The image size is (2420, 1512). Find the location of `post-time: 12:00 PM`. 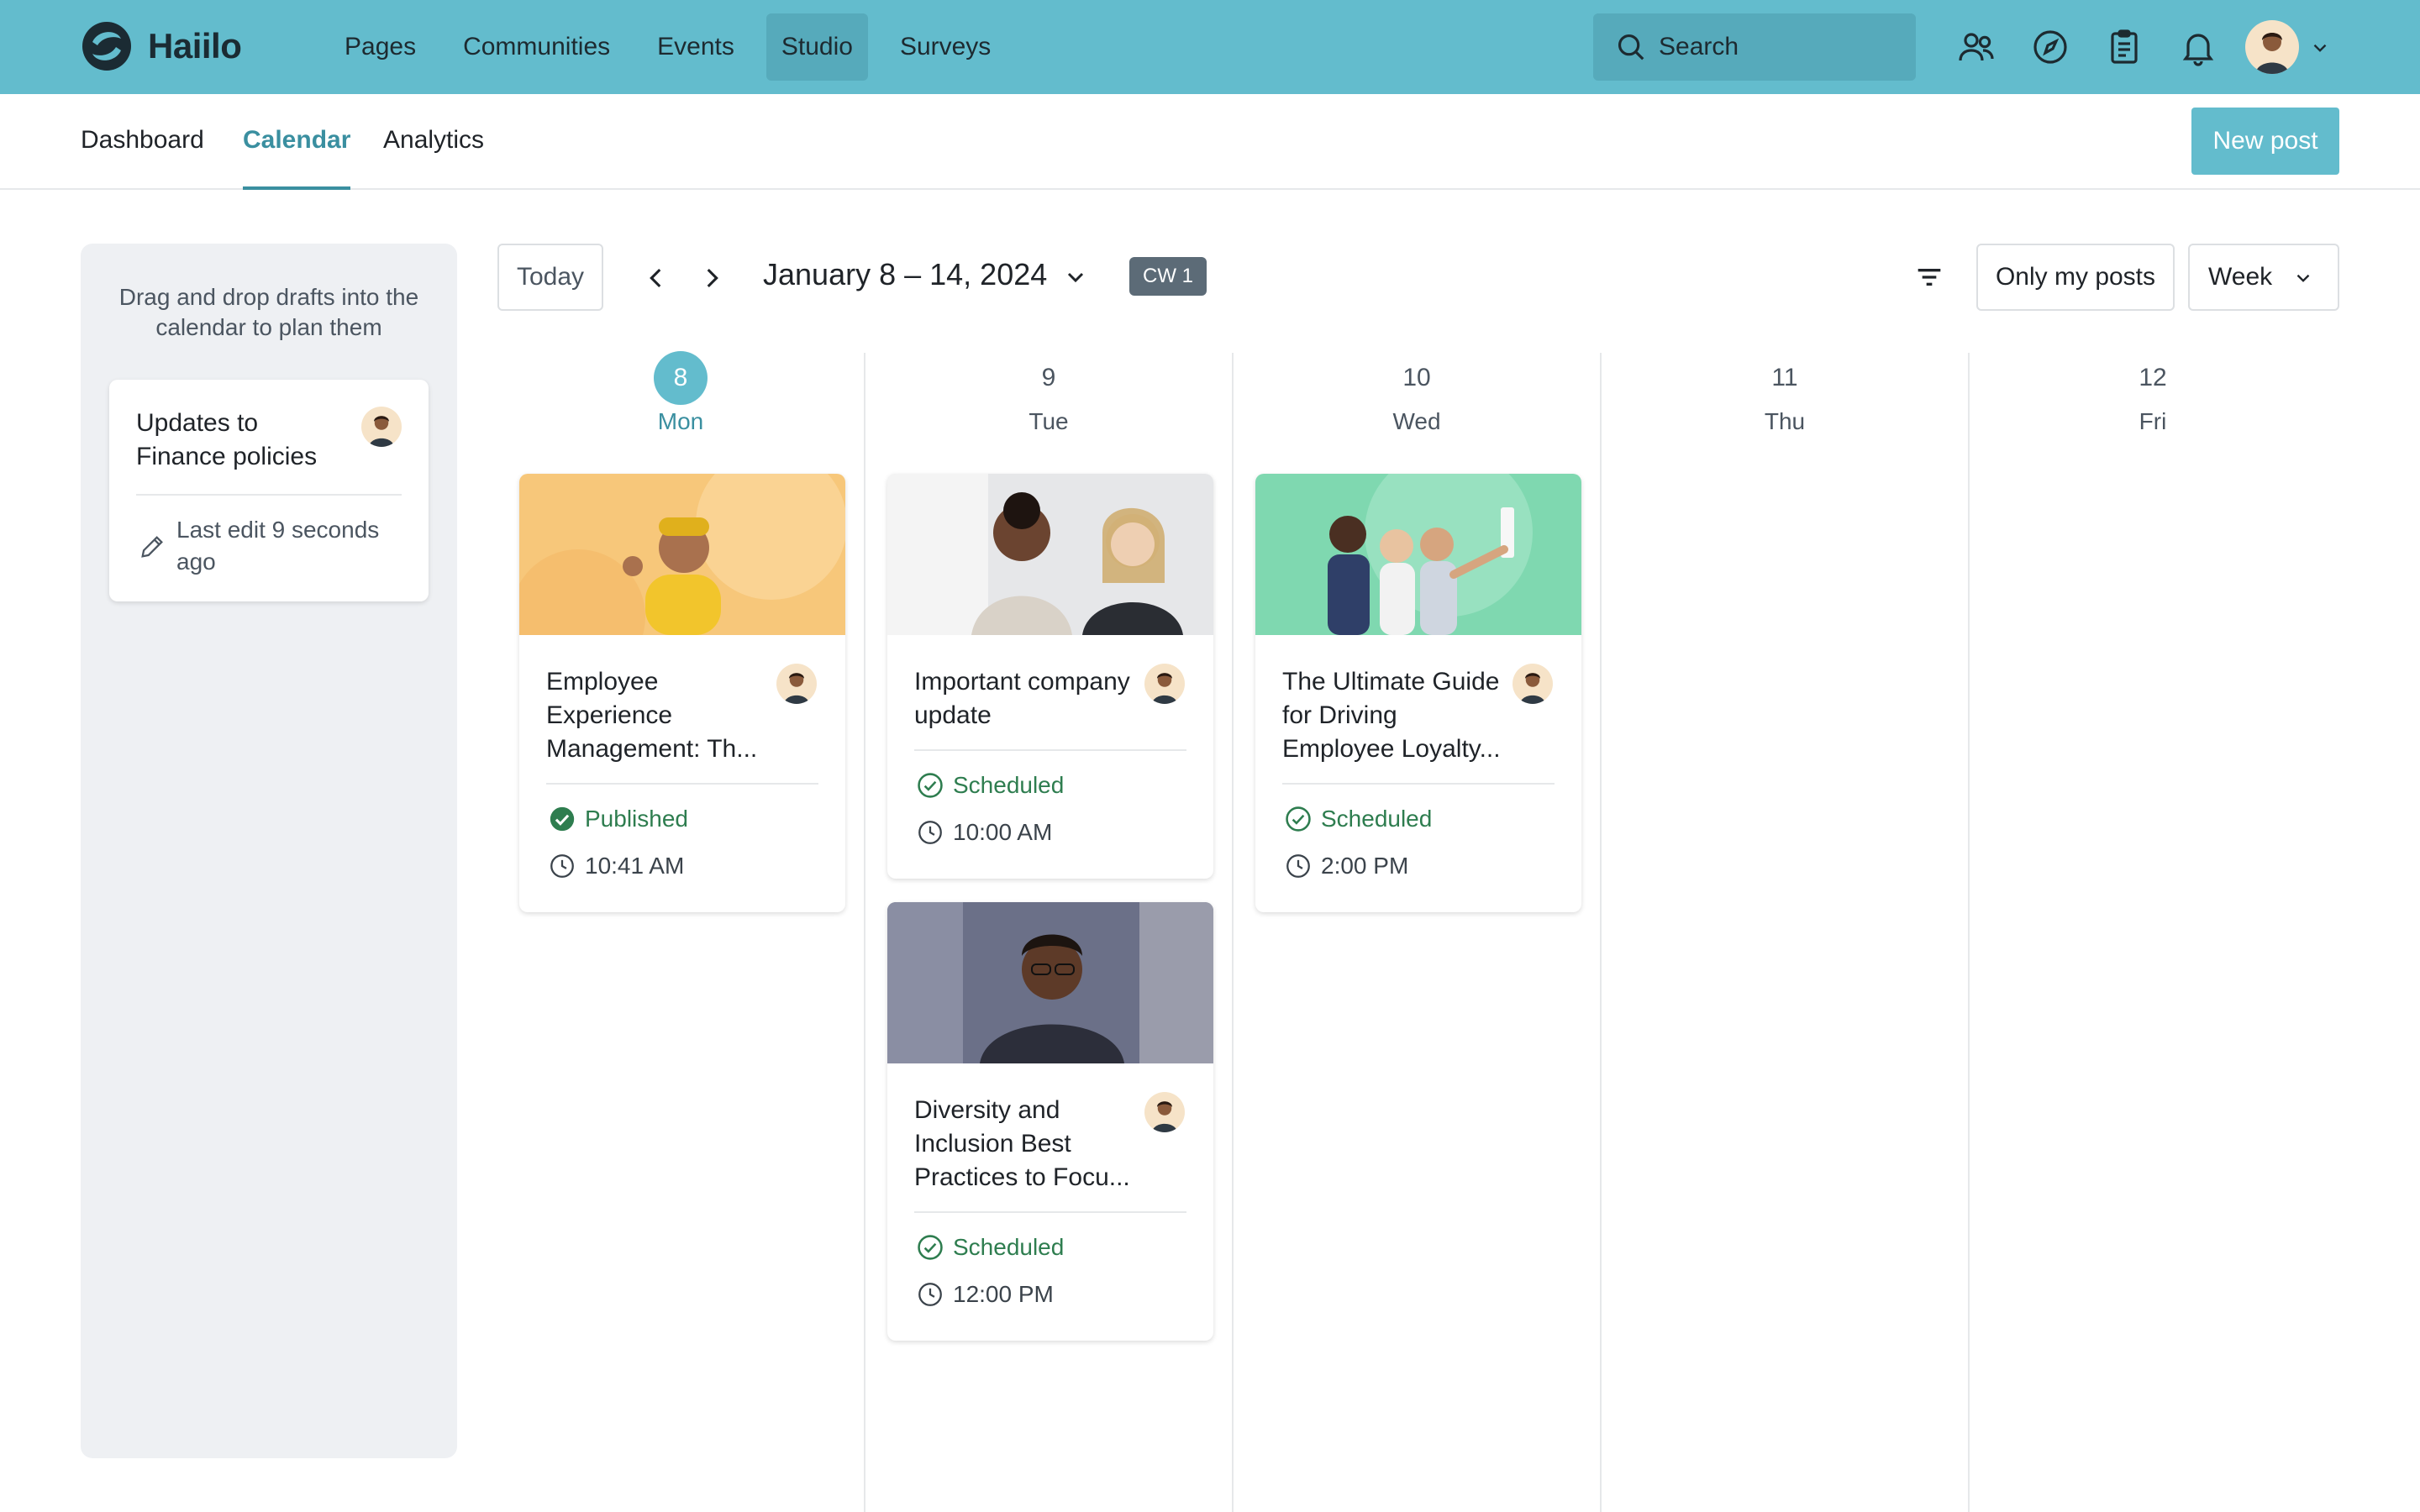

post-time: 12:00 PM is located at coordinates (985, 1294).